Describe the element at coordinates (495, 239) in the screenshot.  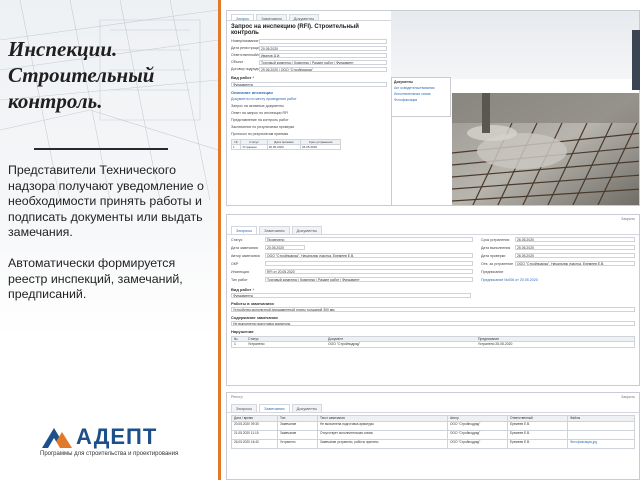
I see `field-label: Срок устранения` at that location.